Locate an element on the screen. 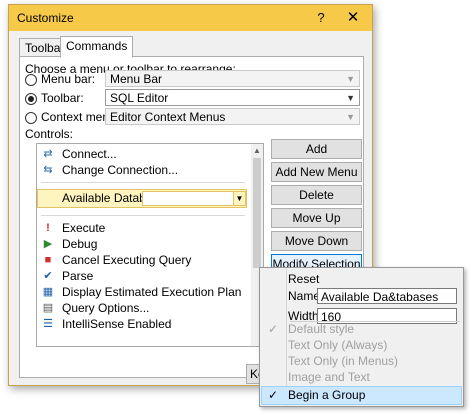 The image size is (474, 415). execution-plan-icon: ▦ is located at coordinates (48, 292).